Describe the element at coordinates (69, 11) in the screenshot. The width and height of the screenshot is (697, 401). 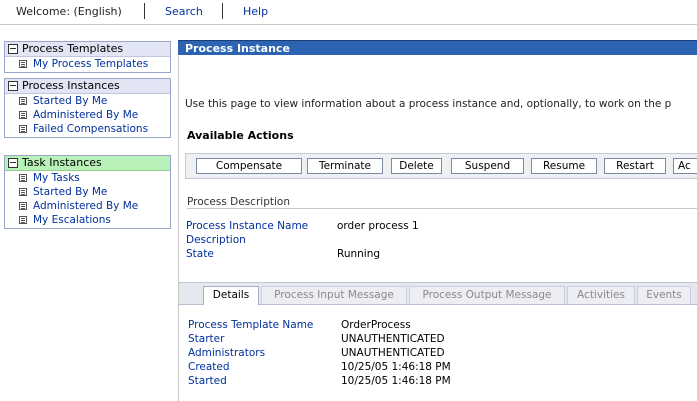
I see `welcome-language-link: Welcome: (English)` at that location.